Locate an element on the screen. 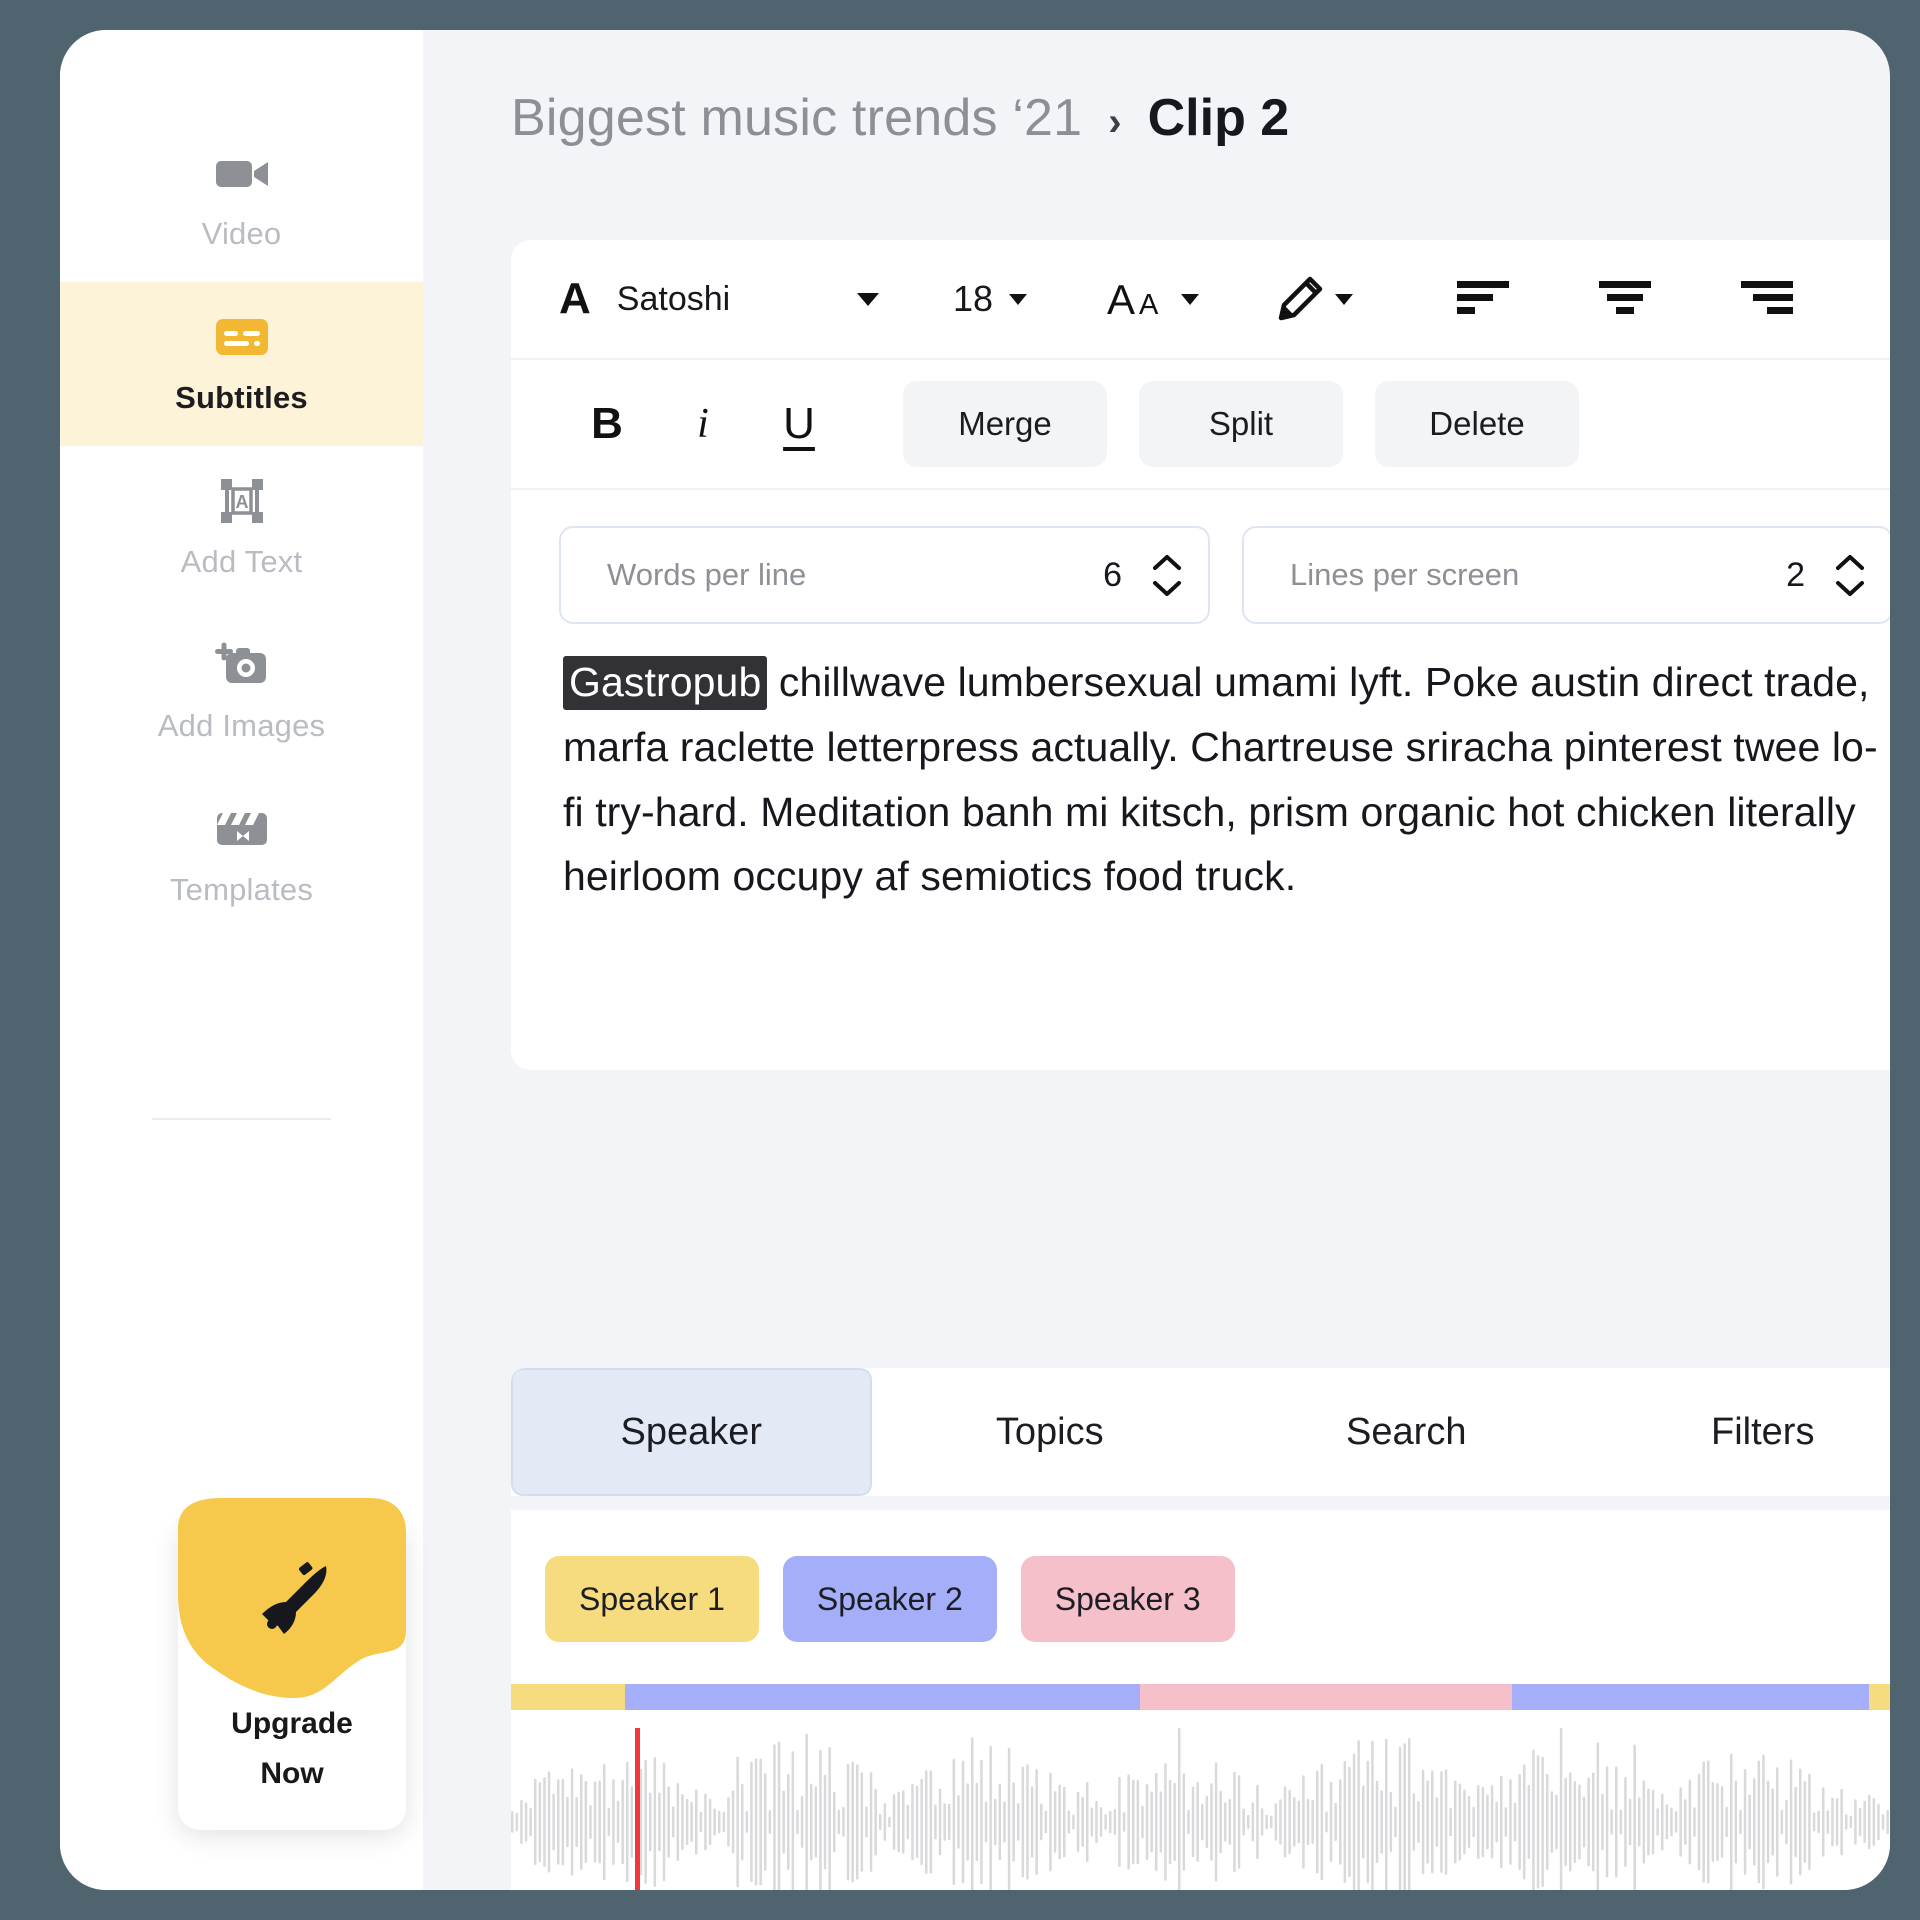 This screenshot has width=1920, height=1920. speaker-chip-3: Speaker 3 is located at coordinates (1127, 1599).